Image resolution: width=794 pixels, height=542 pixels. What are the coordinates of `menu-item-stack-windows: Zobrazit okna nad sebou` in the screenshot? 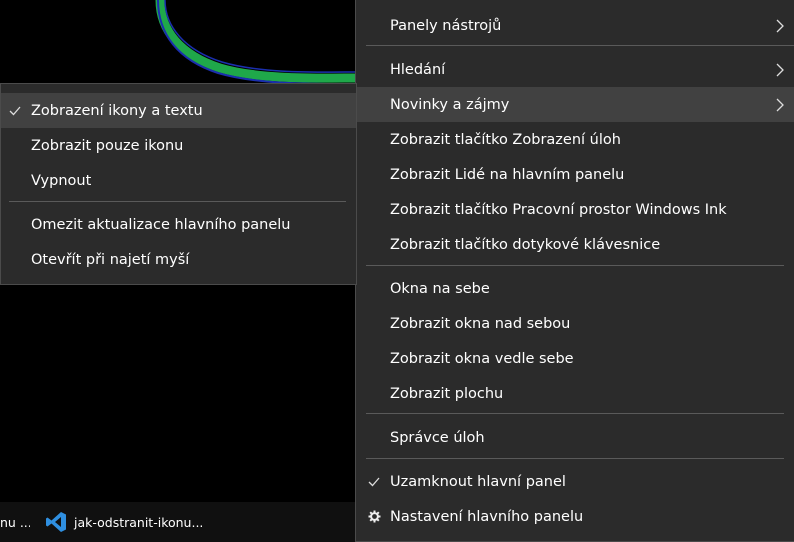 It's located at (575, 323).